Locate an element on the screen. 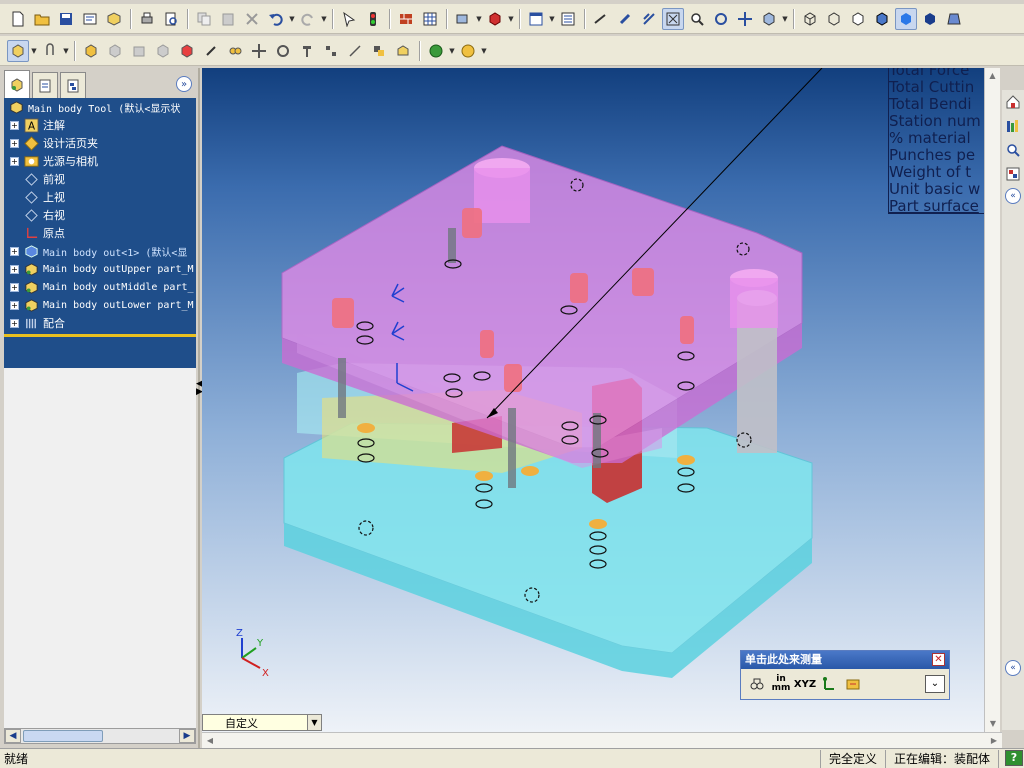 Image resolution: width=1024 pixels, height=768 pixels. tab-property-manager is located at coordinates (45, 85).